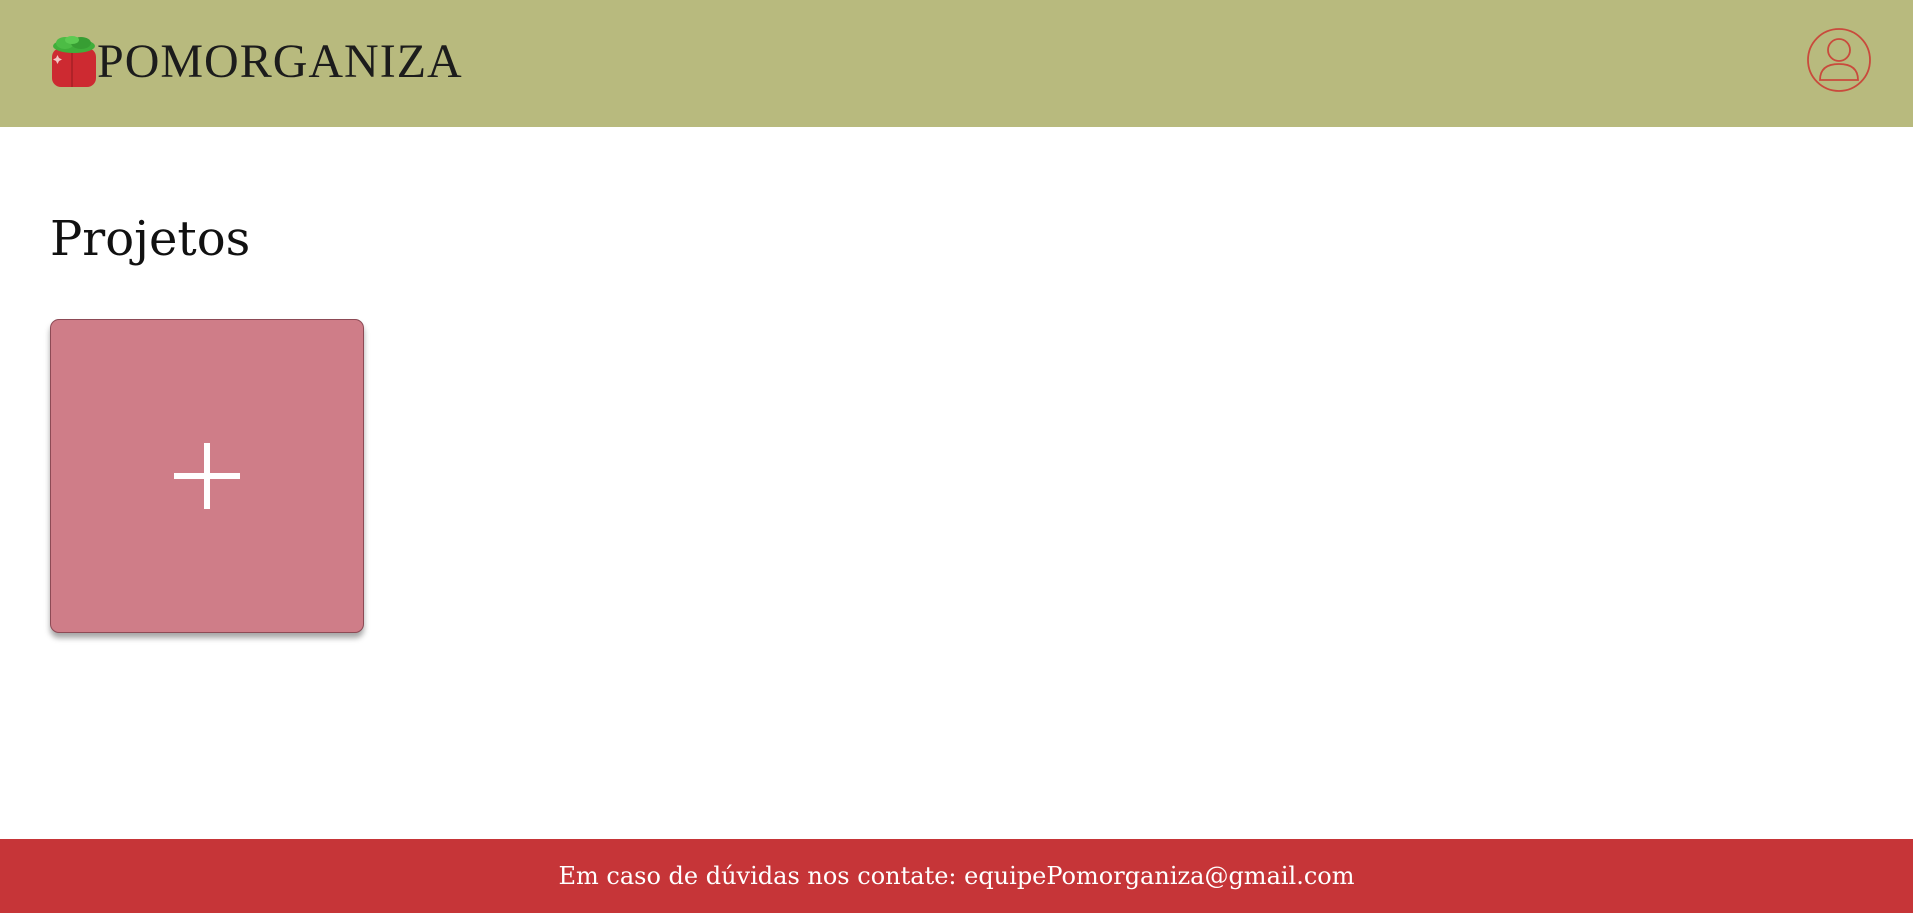 The image size is (1913, 913). Describe the element at coordinates (280, 61) in the screenshot. I see `brand-name: POMORGANIZA` at that location.